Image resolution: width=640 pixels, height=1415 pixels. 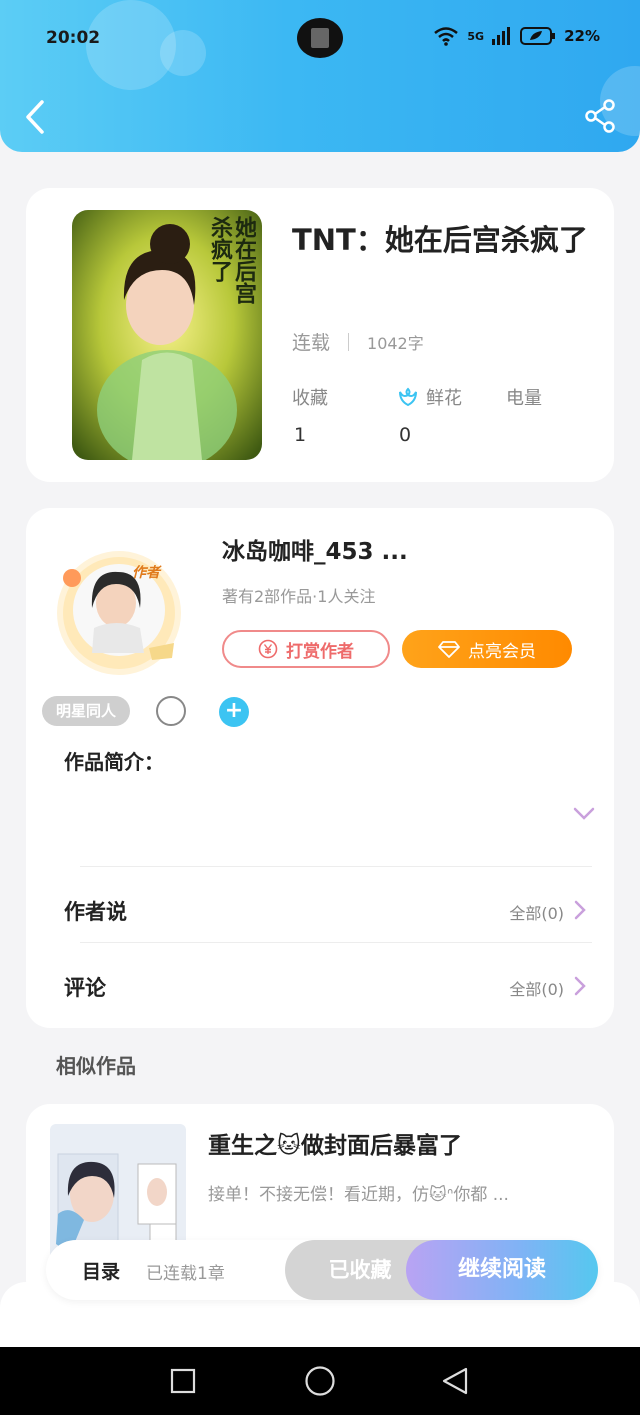 What do you see at coordinates (536, 988) in the screenshot?
I see `comments-all: 全部(0)` at bounding box center [536, 988].